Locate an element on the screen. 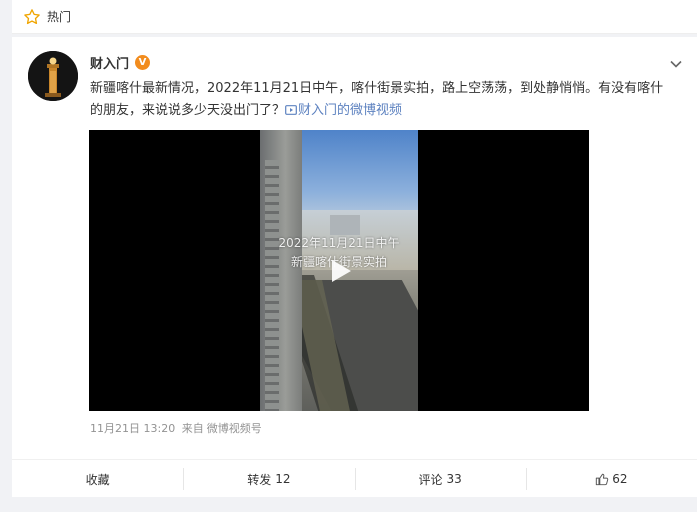  video-link: 财入门的微博视频 is located at coordinates (343, 110).